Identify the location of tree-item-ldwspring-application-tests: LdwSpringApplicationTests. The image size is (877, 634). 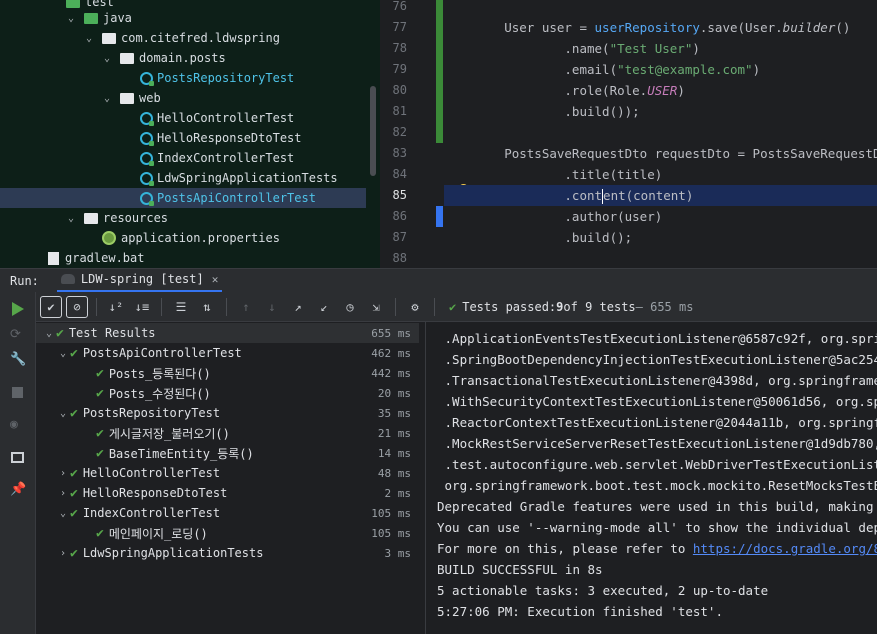
(183, 178).